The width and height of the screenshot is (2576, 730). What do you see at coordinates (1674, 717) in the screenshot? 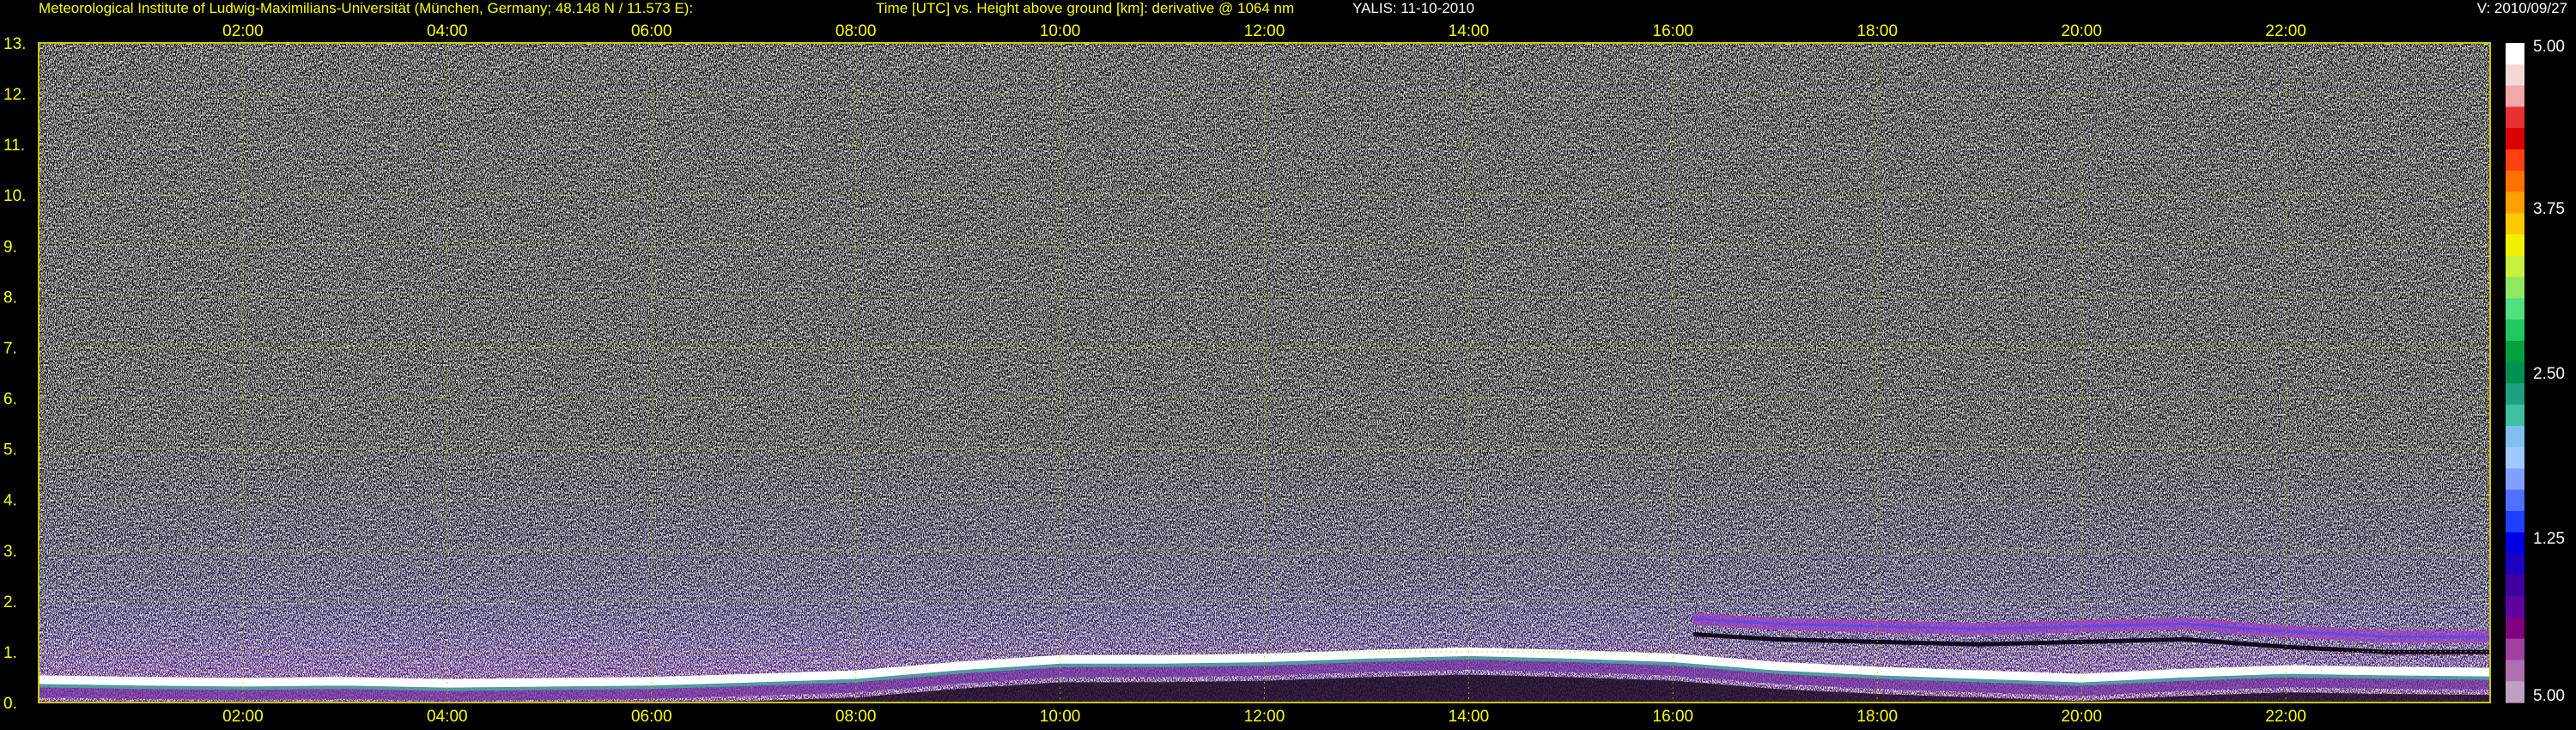
I see `x-tick-label-bottom: 16:00` at bounding box center [1674, 717].